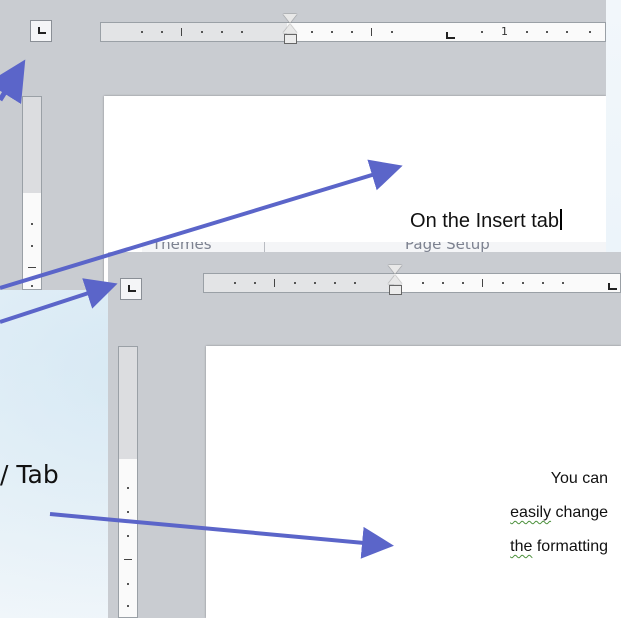  Describe the element at coordinates (59, 301) in the screenshot. I see `arrow-to-bottom-tab-selector` at that location.